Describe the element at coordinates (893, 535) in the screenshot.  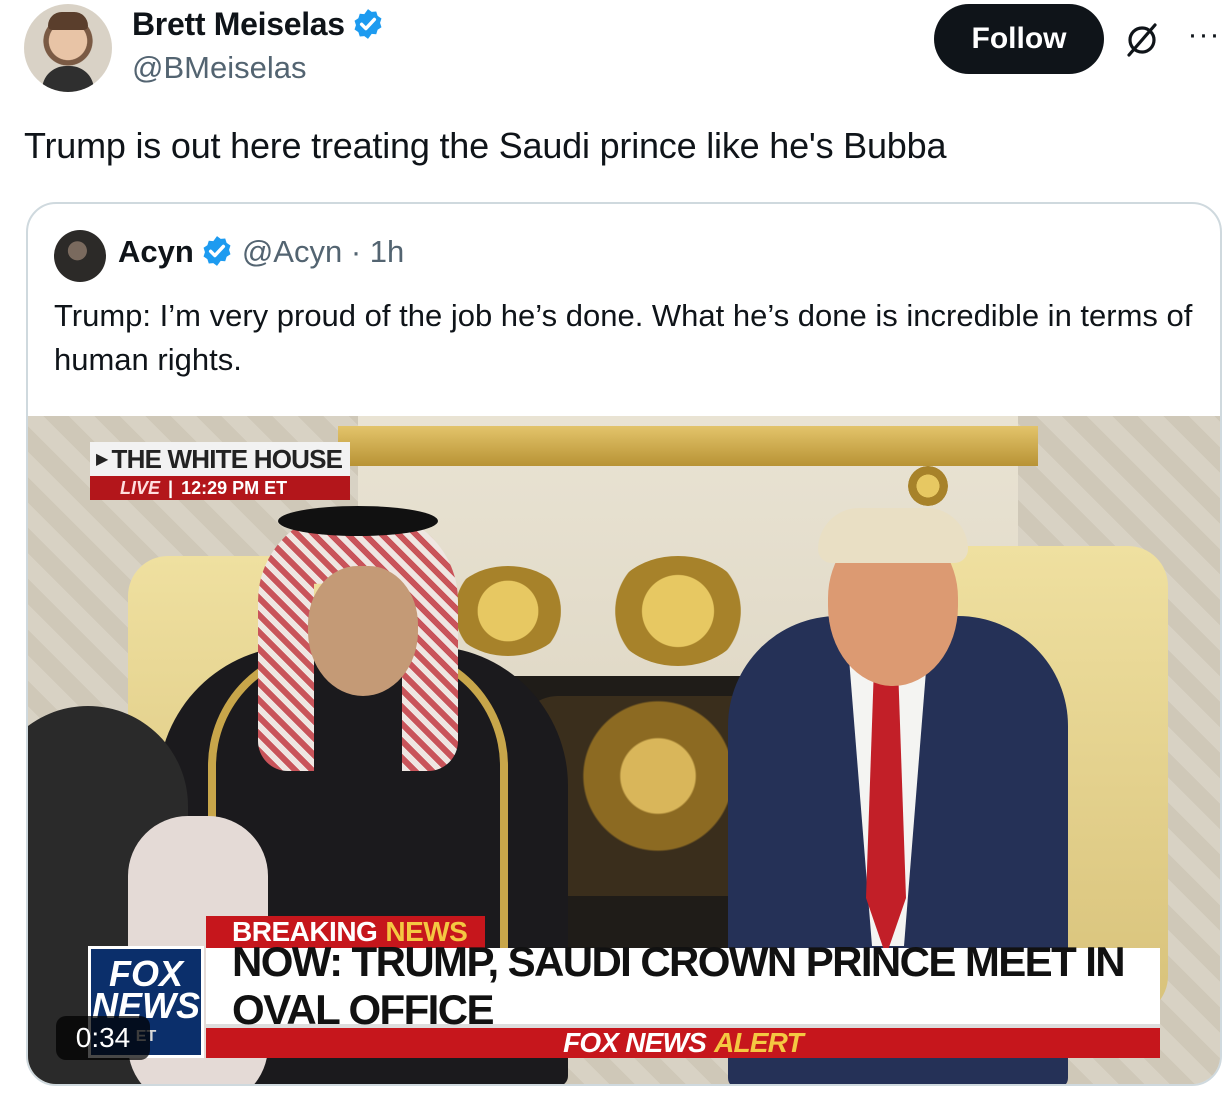
I see `video-frame-hair` at that location.